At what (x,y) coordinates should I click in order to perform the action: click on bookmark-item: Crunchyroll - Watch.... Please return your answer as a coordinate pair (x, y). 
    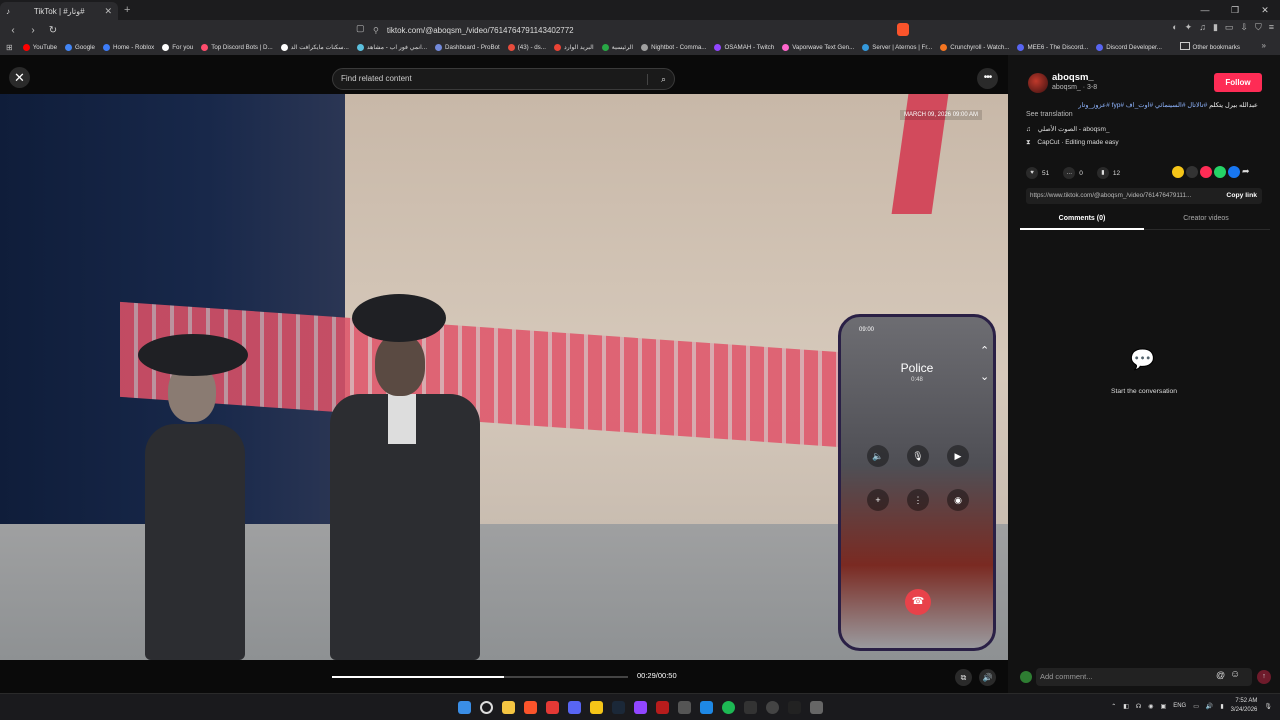
    Looking at the image, I should click on (974, 47).